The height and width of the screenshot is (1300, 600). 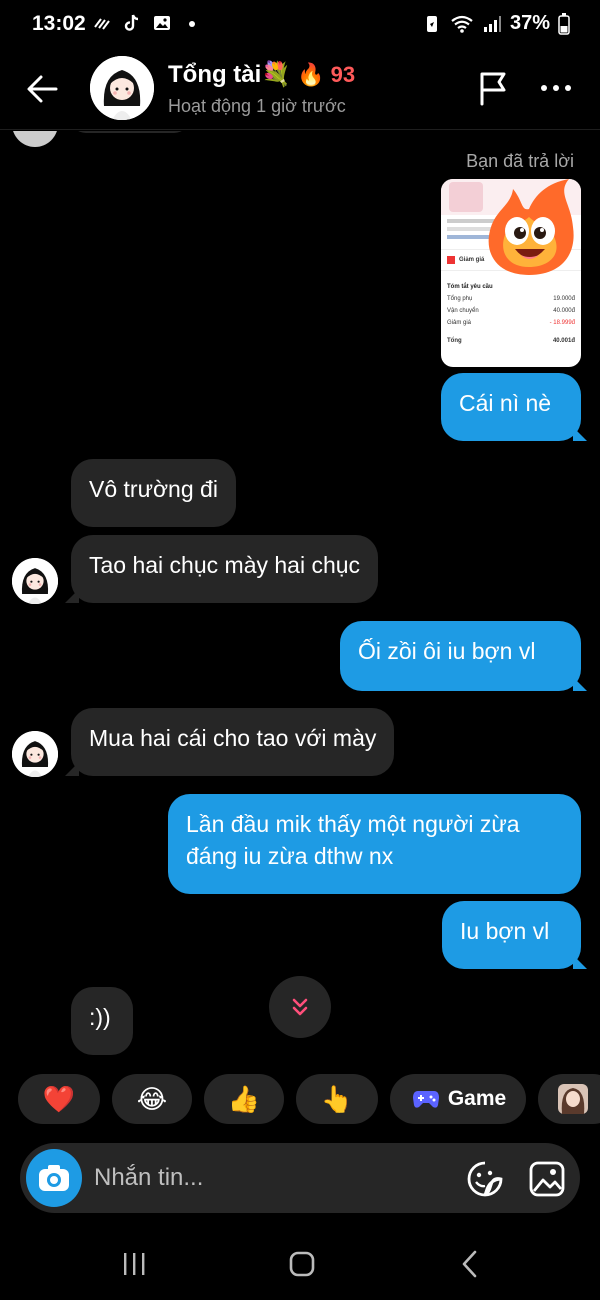 What do you see at coordinates (520, 161) in the screenshot?
I see `replied-label: Bạn đã trả lời` at bounding box center [520, 161].